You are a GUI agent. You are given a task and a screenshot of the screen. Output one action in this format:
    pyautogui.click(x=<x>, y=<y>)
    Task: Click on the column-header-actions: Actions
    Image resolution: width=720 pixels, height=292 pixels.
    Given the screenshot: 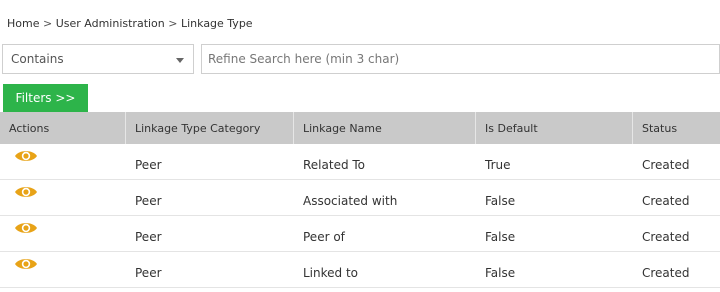 What is the action you would take?
    pyautogui.click(x=63, y=128)
    